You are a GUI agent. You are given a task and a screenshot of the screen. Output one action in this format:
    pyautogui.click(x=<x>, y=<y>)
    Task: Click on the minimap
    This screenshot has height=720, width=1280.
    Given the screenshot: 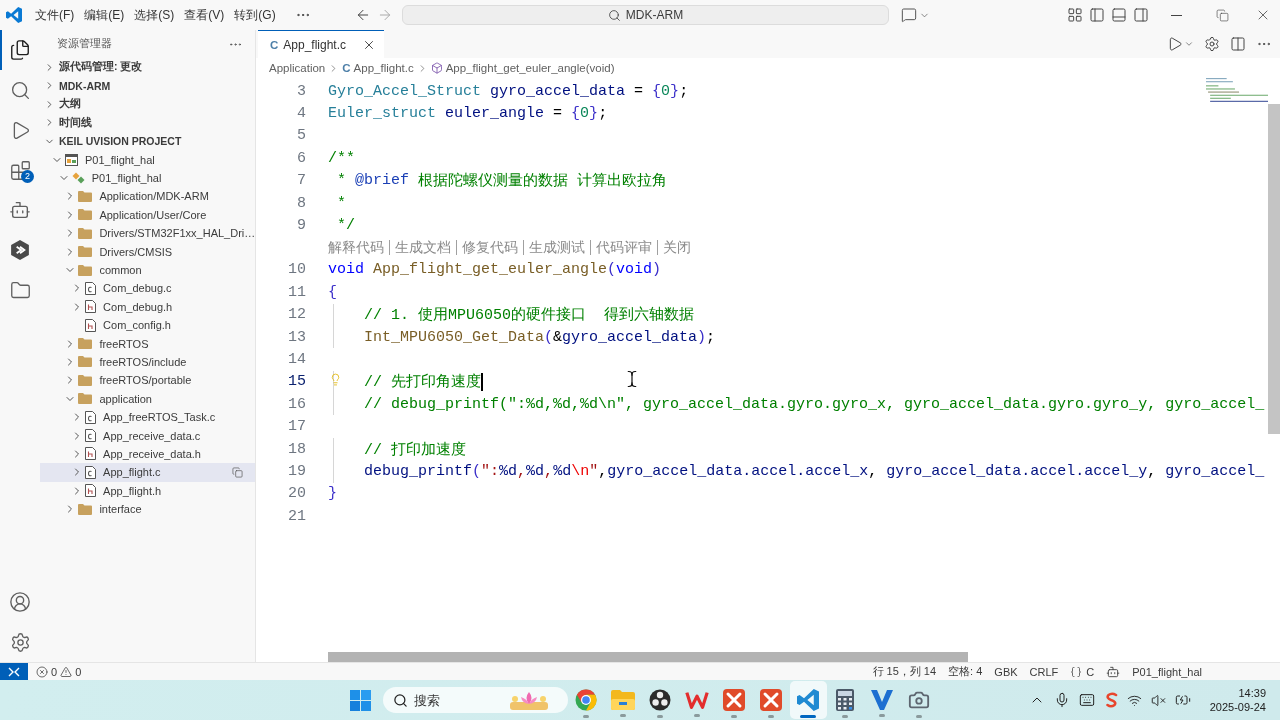 What is the action you would take?
    pyautogui.click(x=1237, y=90)
    